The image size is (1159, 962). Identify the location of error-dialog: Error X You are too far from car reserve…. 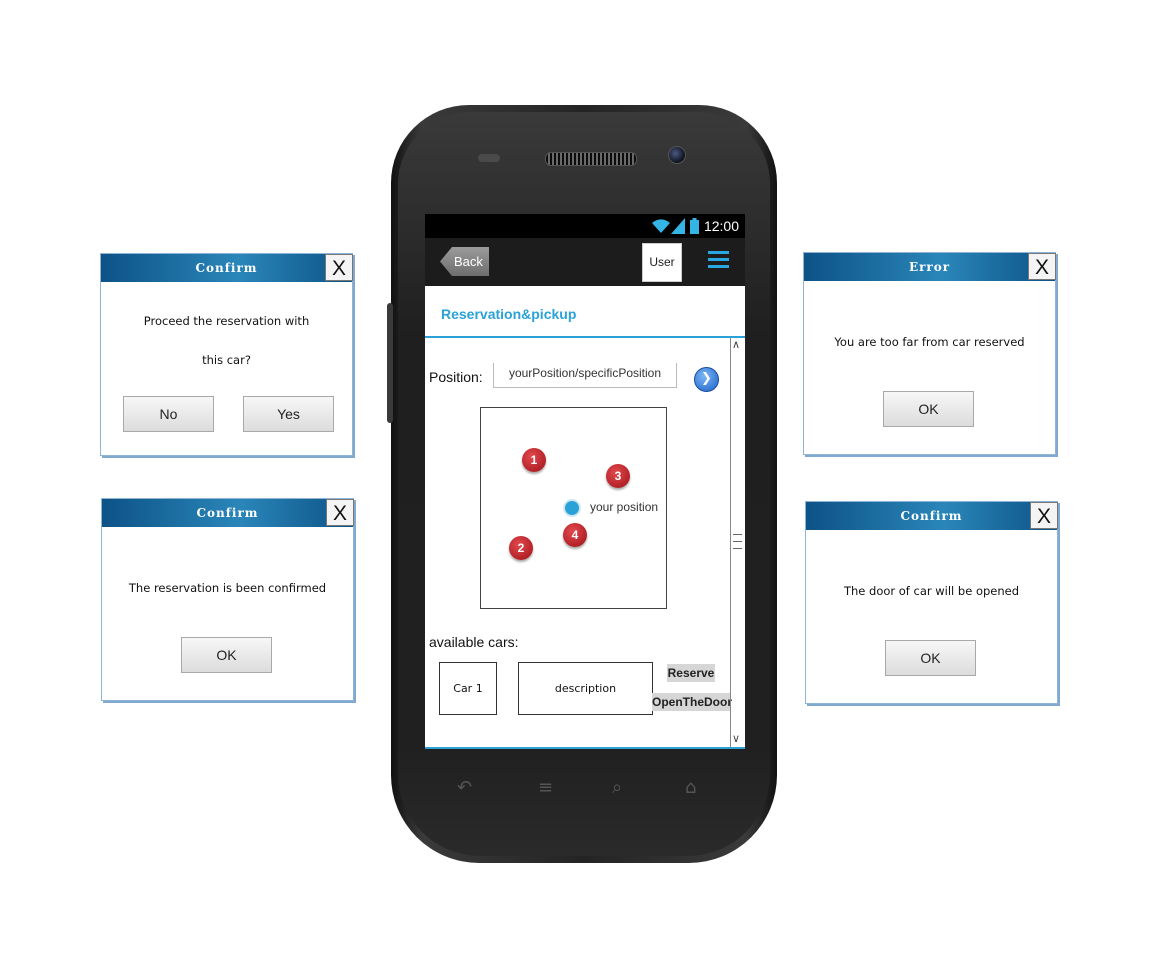
(929, 353).